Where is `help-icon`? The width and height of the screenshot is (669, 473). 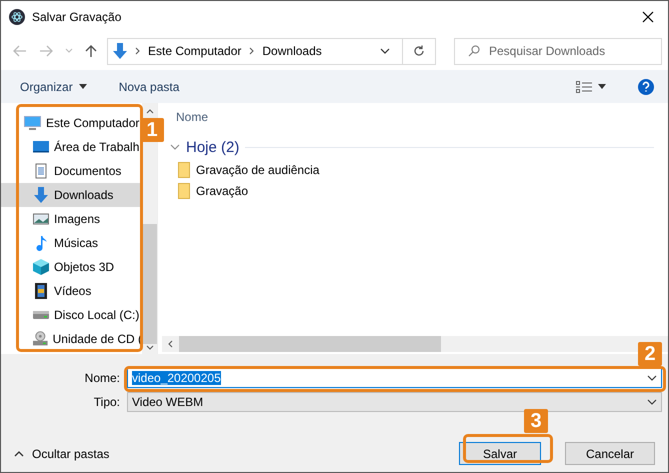 help-icon is located at coordinates (646, 86).